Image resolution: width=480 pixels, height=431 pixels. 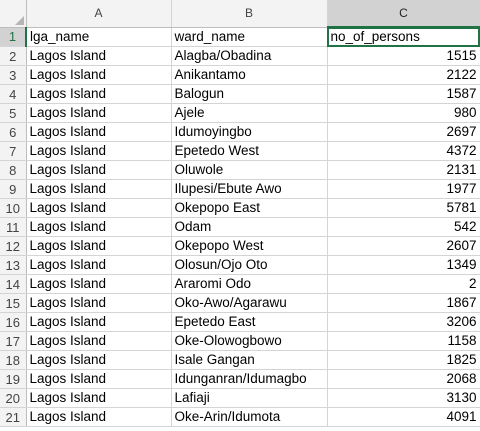 I want to click on cell-no-of-persons: 3130, so click(x=403, y=398).